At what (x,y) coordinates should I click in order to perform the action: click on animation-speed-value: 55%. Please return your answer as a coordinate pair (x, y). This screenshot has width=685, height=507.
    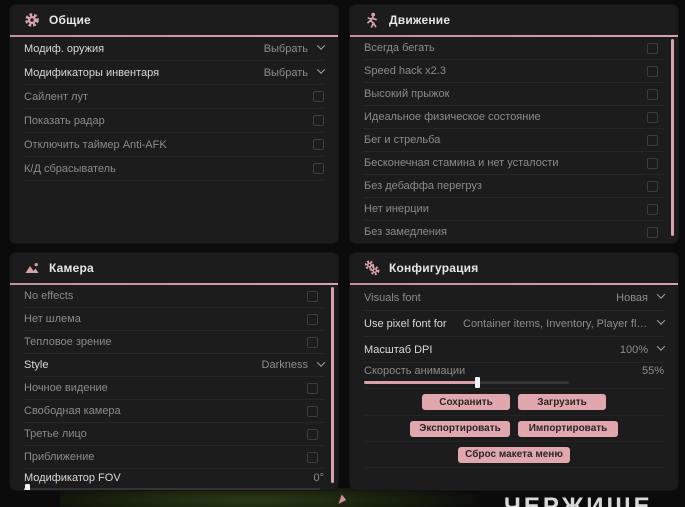
    Looking at the image, I should click on (652, 371).